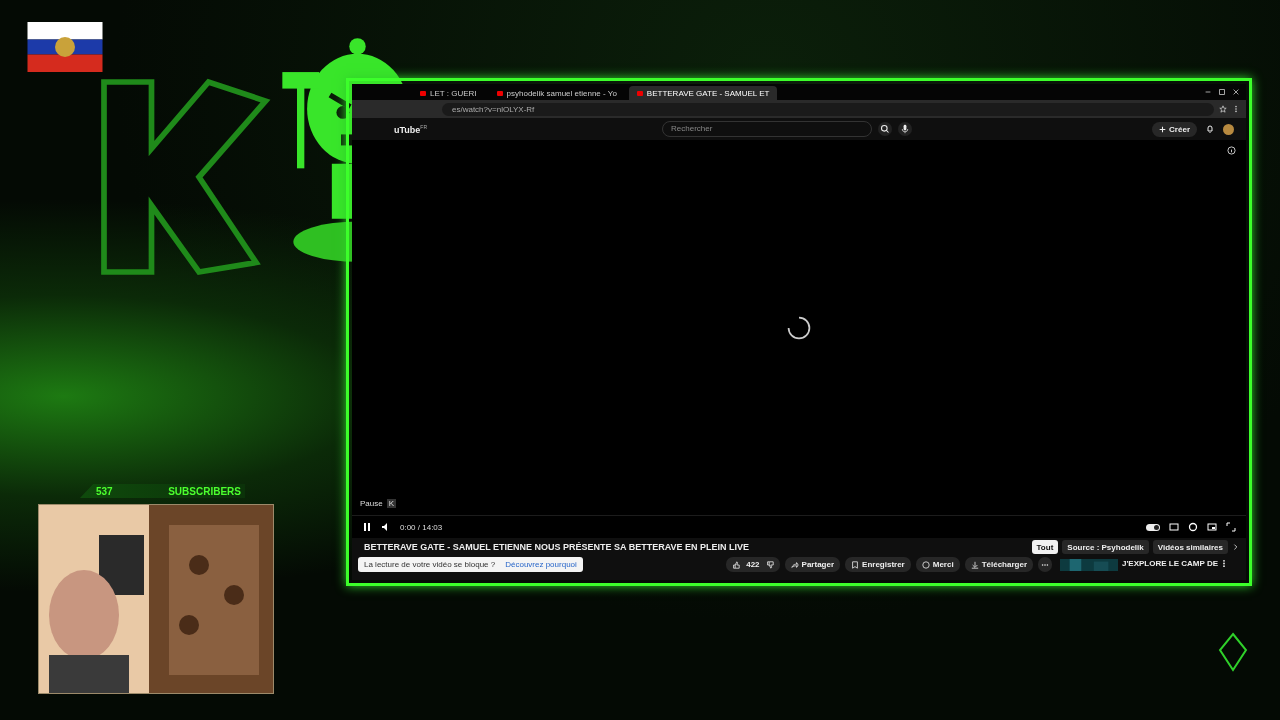 Image resolution: width=1280 pixels, height=720 pixels. I want to click on fullscreen-icon, so click(1231, 527).